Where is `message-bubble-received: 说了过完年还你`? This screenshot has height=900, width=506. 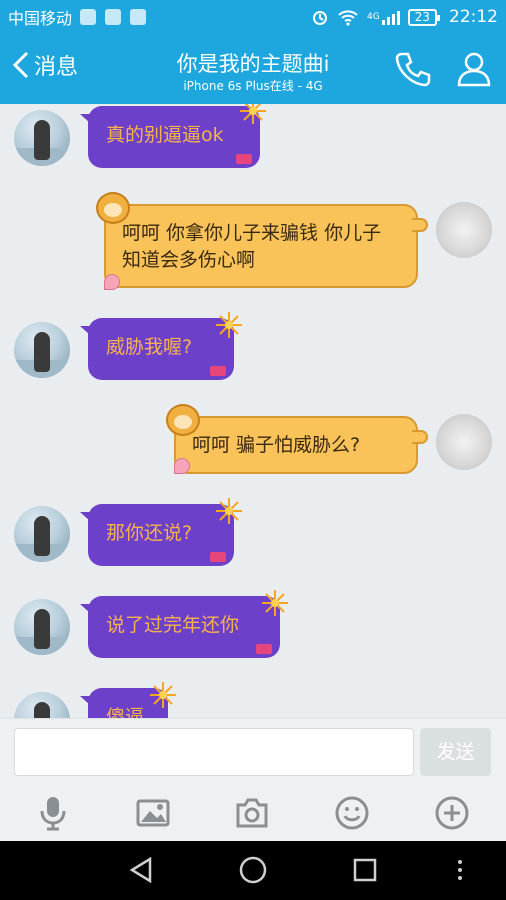 message-bubble-received: 说了过完年还你 is located at coordinates (180, 627).